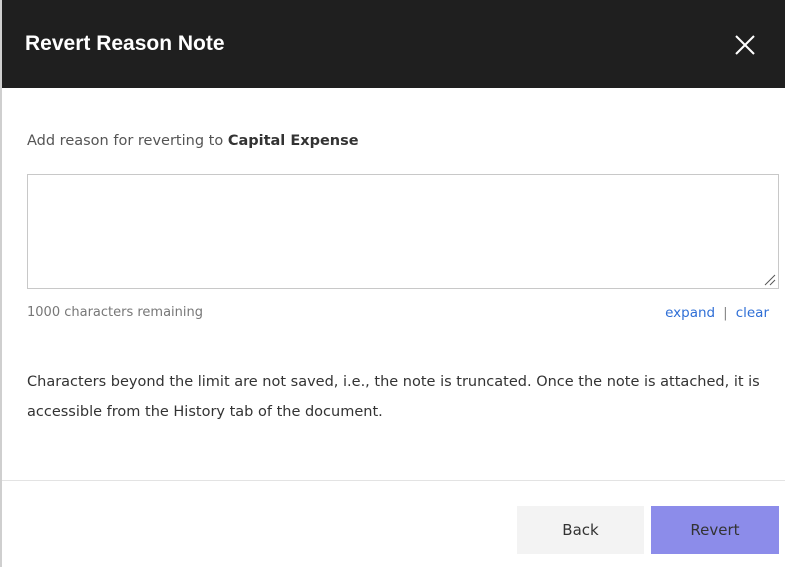 Image resolution: width=785 pixels, height=567 pixels. What do you see at coordinates (115, 312) in the screenshot?
I see `characters-remaining: 1000 characters remaining` at bounding box center [115, 312].